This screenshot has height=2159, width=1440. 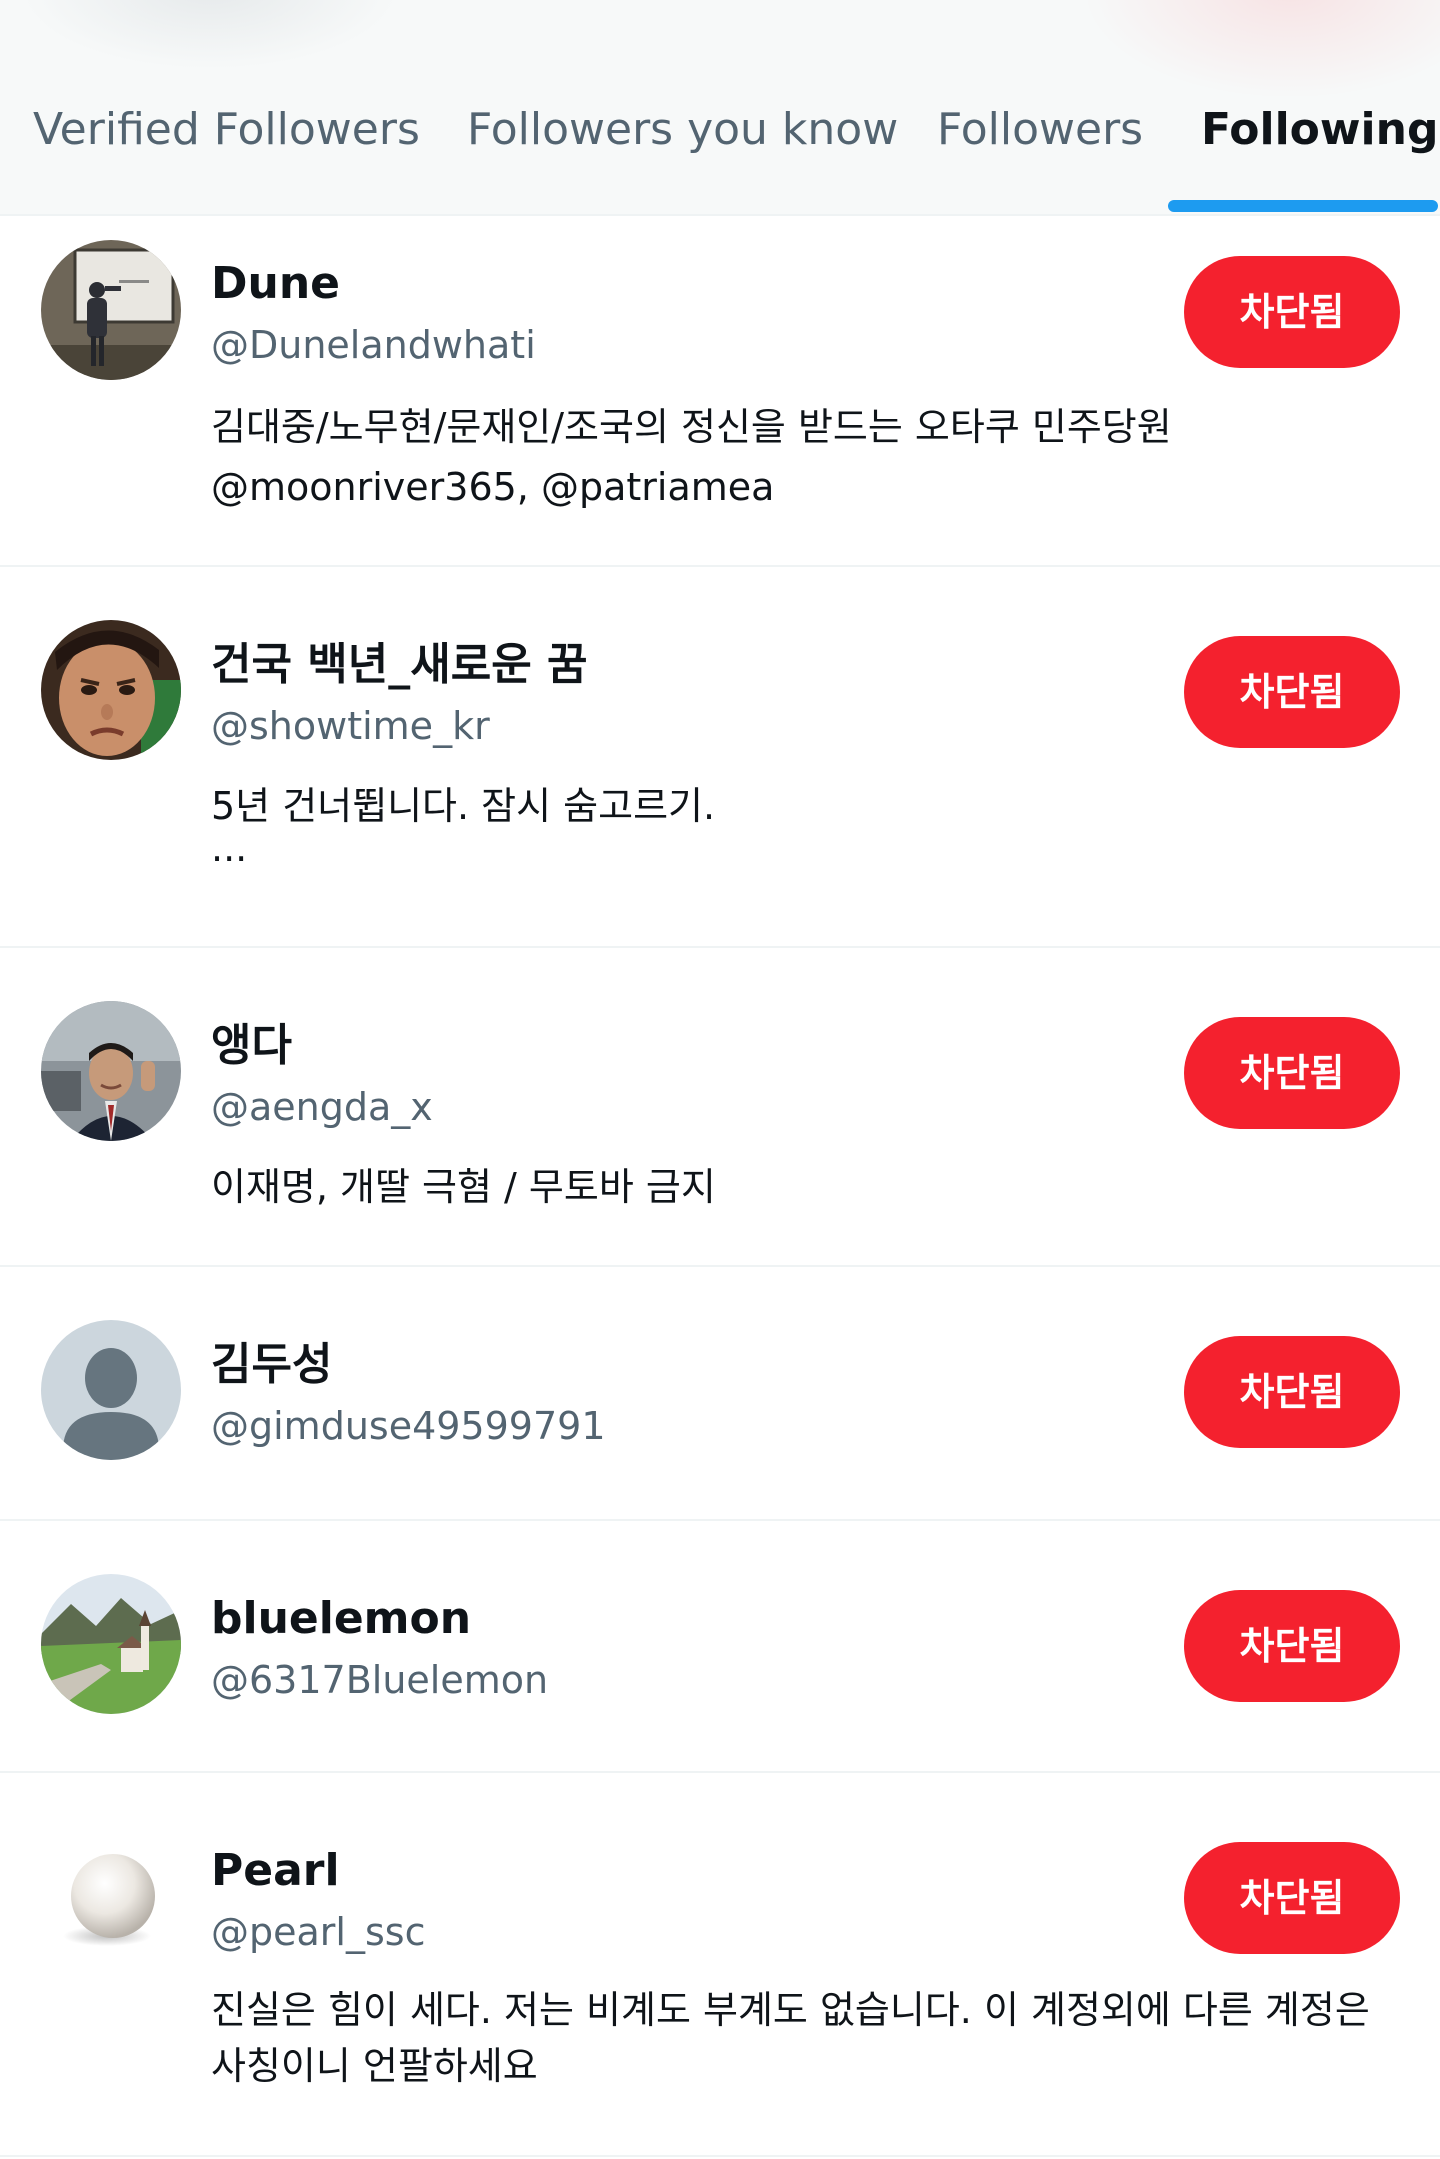 What do you see at coordinates (111, 690) in the screenshot?
I see `child-face-photo-avatar` at bounding box center [111, 690].